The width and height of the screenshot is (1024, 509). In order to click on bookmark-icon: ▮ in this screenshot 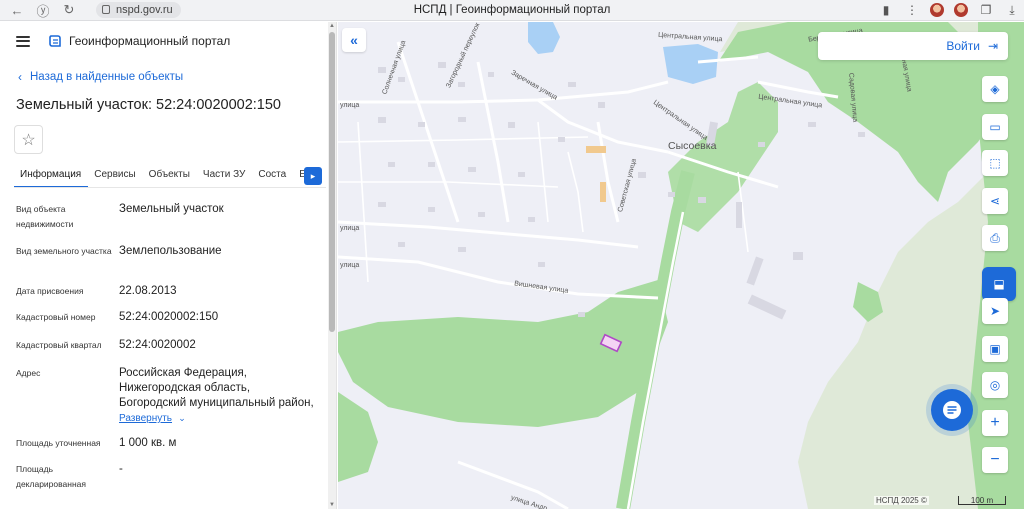, I will do `click(886, 10)`.